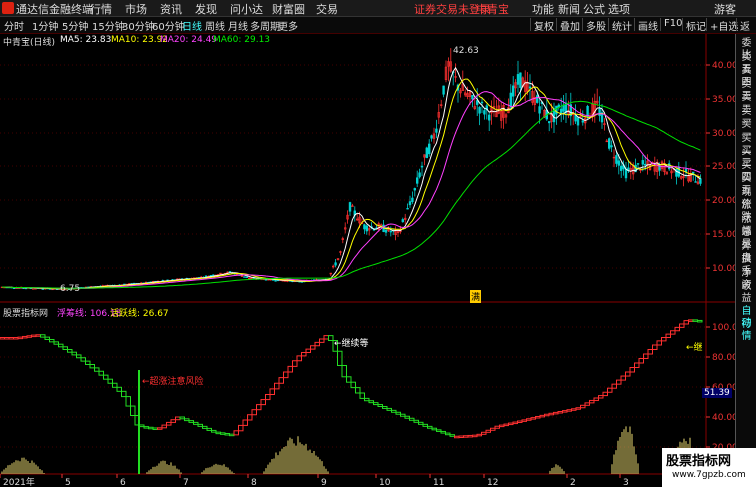 The width and height of the screenshot is (756, 487). What do you see at coordinates (324, 482) in the screenshot?
I see `date-label: 9` at bounding box center [324, 482].